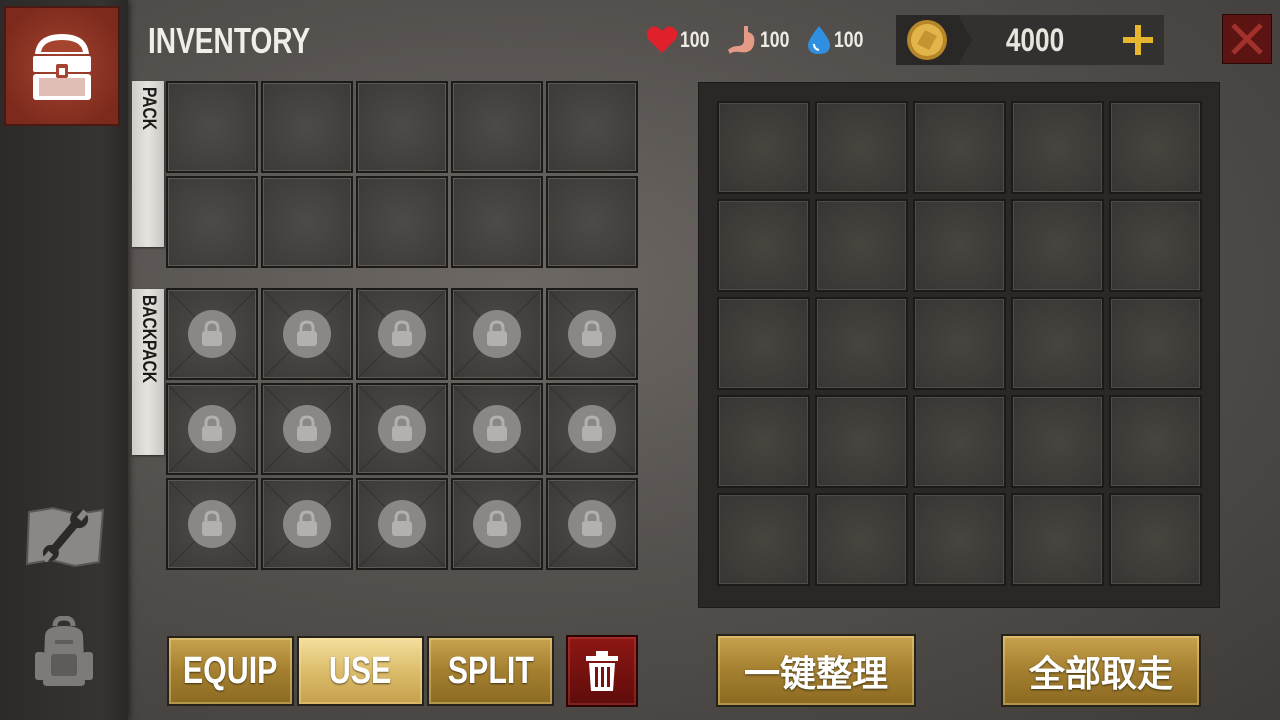 This screenshot has width=1280, height=720. What do you see at coordinates (1030, 40) in the screenshot?
I see `gold-currency: 4000` at bounding box center [1030, 40].